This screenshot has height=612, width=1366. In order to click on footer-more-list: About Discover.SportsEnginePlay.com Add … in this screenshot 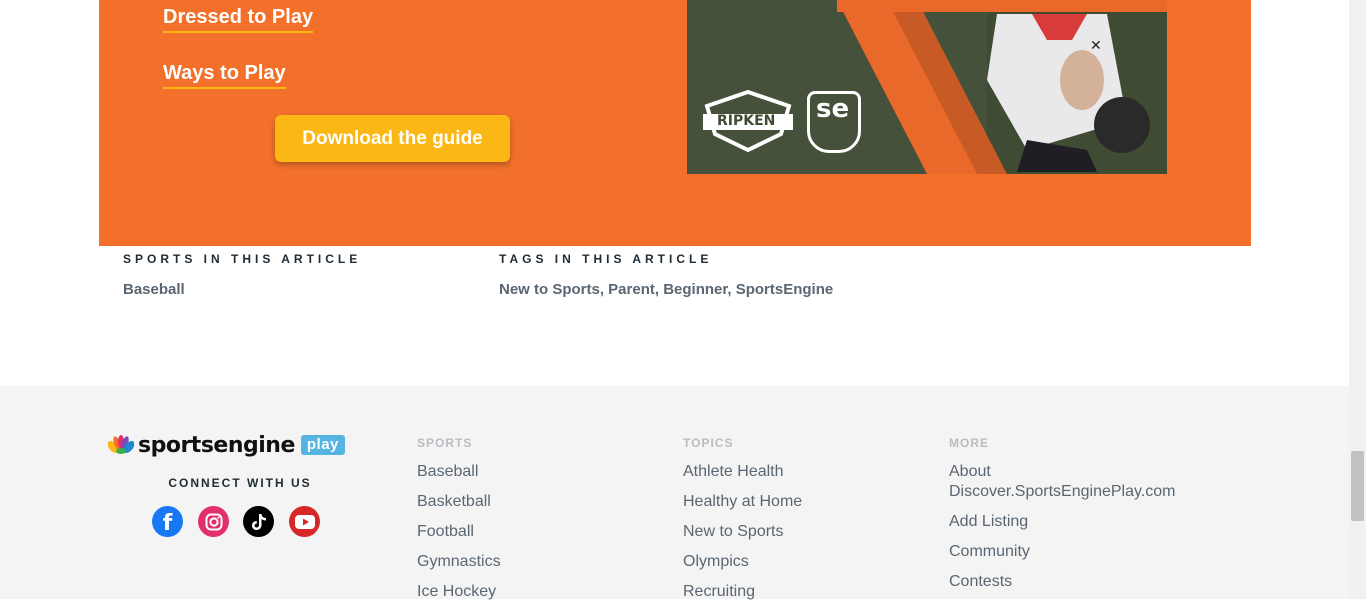, I will do `click(1074, 532)`.